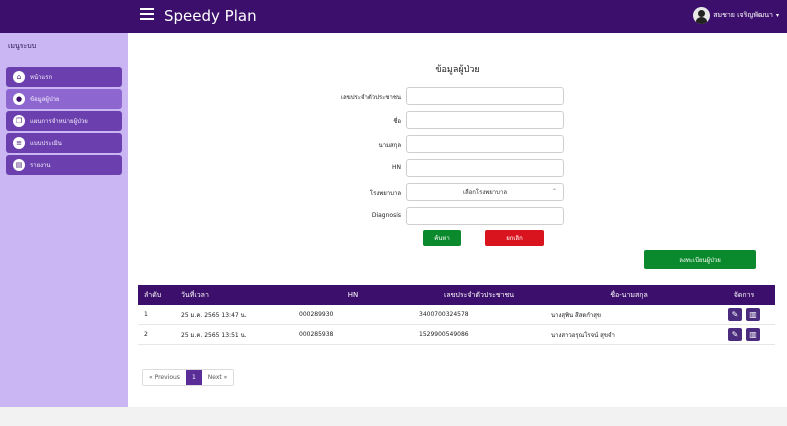  I want to click on col-header-name: ชื่อ-นามสกุล, so click(629, 294).